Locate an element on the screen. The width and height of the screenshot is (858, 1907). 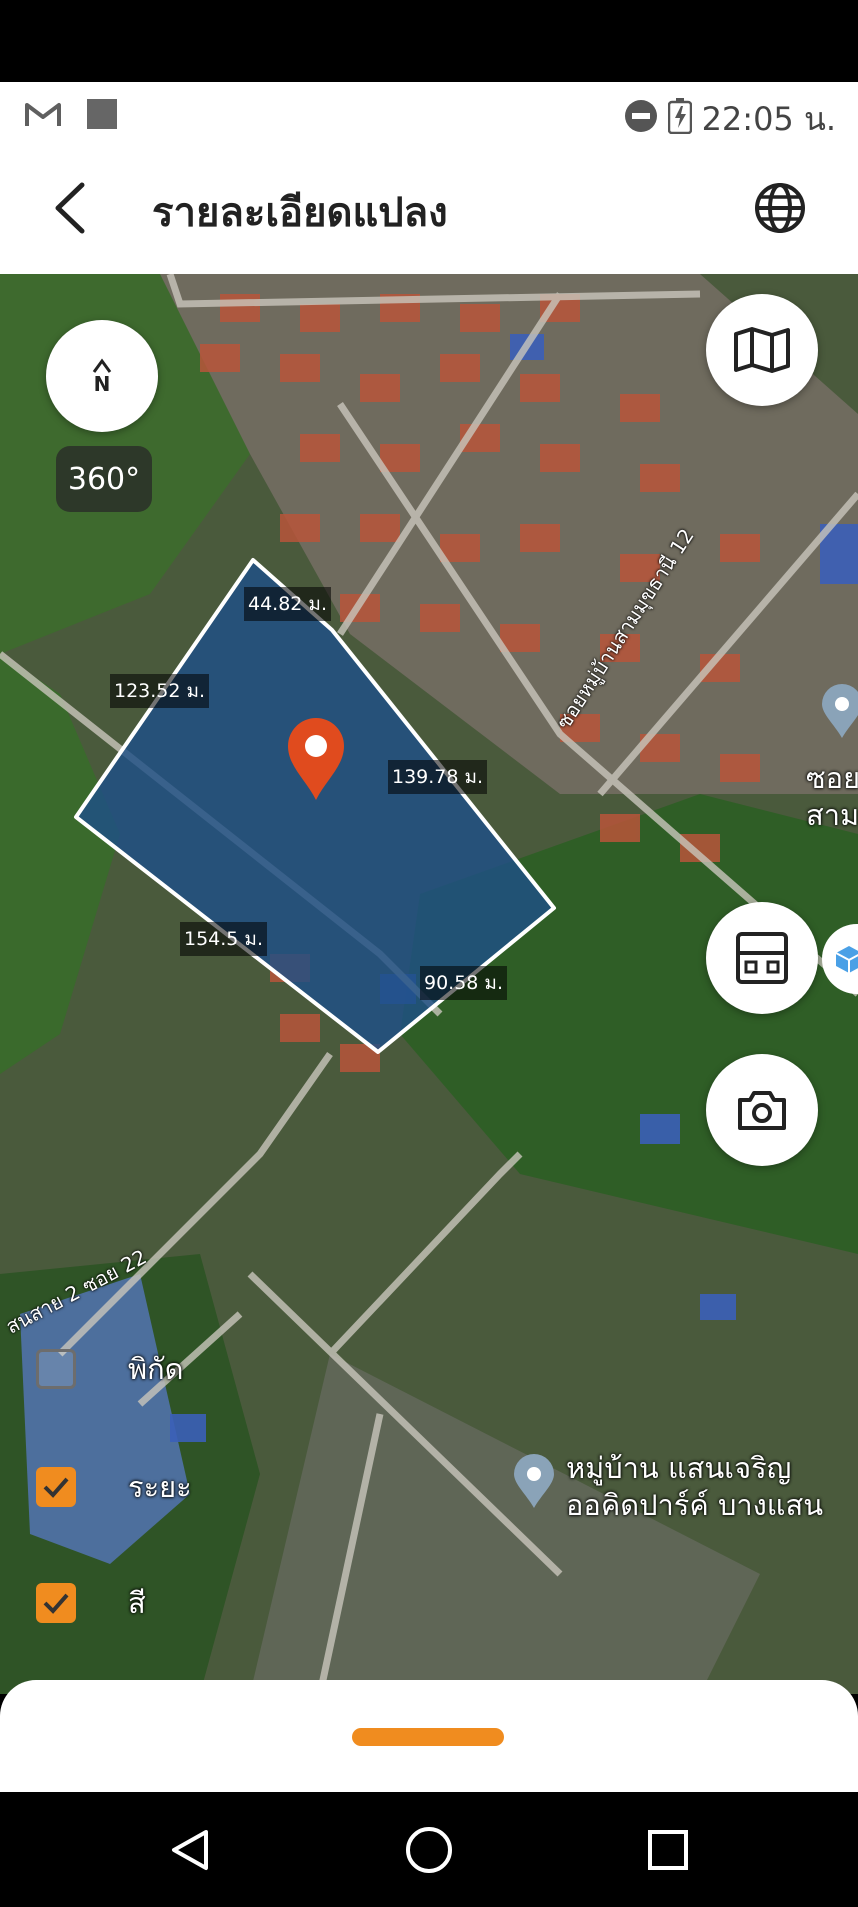
dimension-label-bottom-left: 154.5 ม. is located at coordinates (223, 939).